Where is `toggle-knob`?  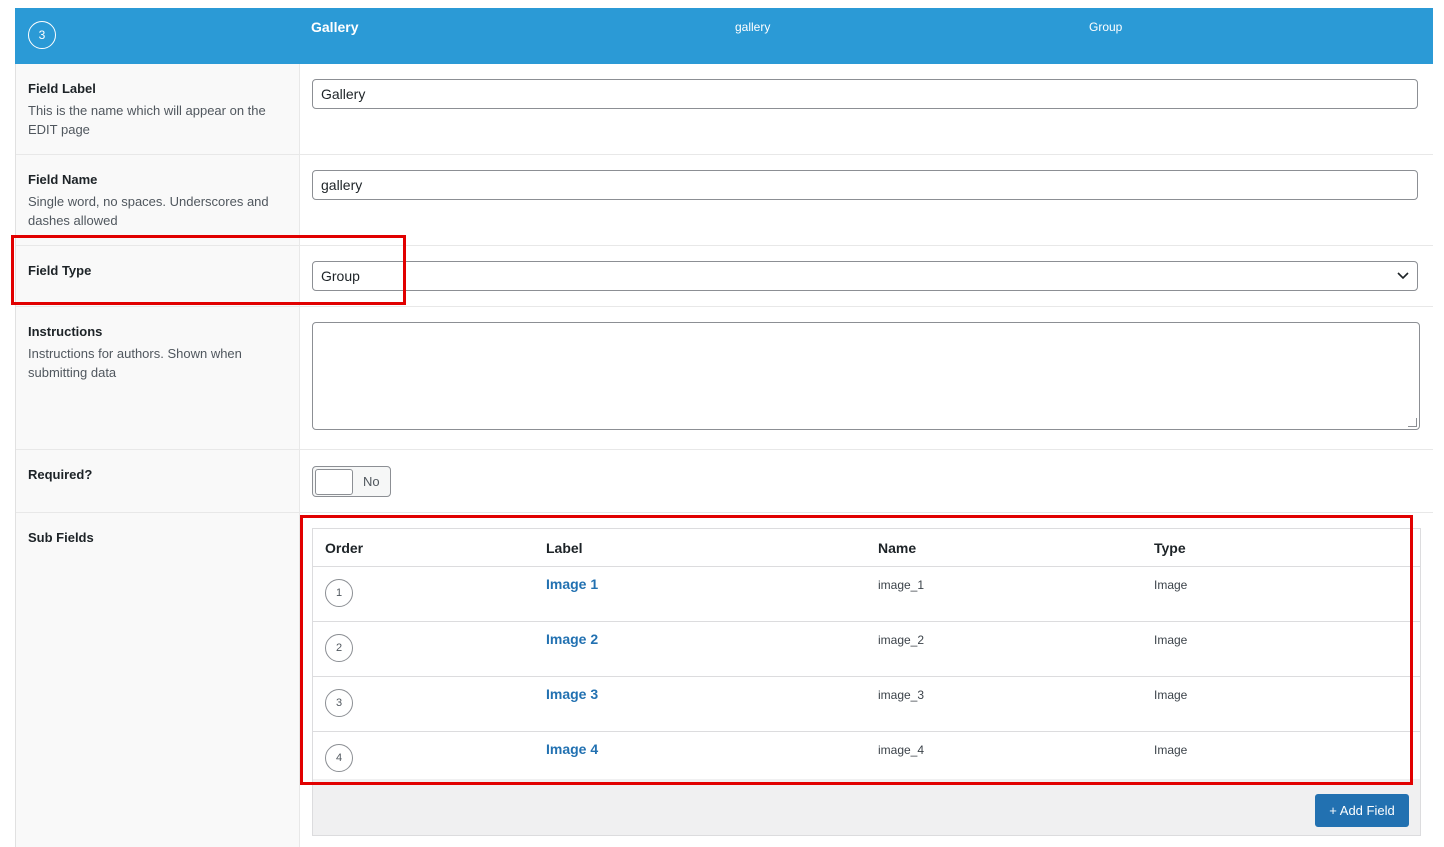
toggle-knob is located at coordinates (334, 482).